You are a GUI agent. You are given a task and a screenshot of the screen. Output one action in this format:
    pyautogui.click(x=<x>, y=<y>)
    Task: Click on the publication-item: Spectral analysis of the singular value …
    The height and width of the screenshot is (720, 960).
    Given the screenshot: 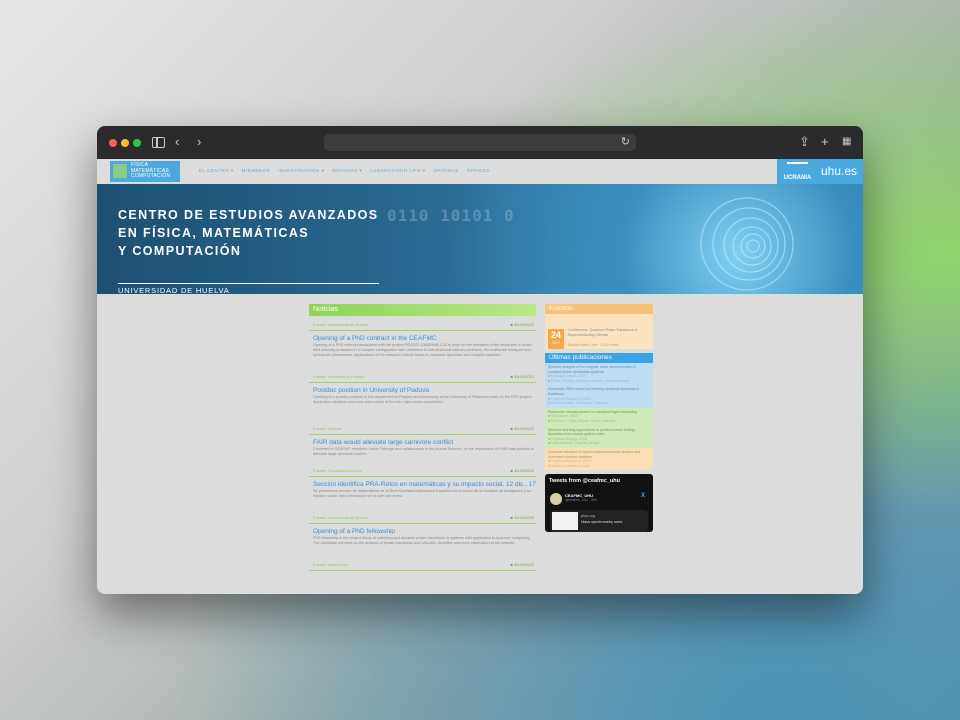 What is the action you would take?
    pyautogui.click(x=599, y=374)
    